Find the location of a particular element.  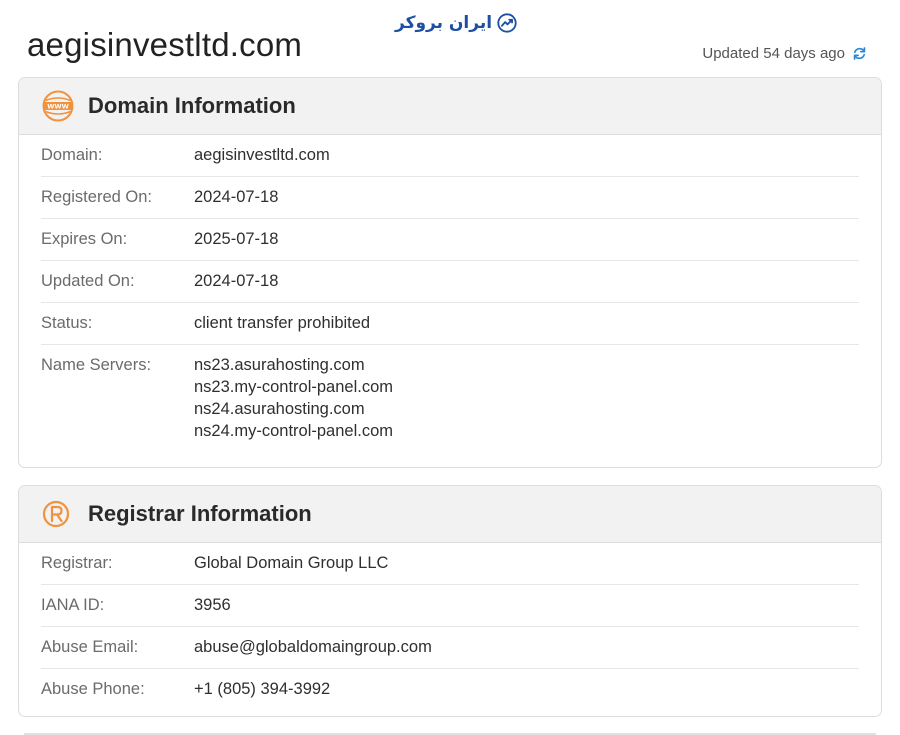

registrar-information-title: Registrar Information is located at coordinates (200, 513).